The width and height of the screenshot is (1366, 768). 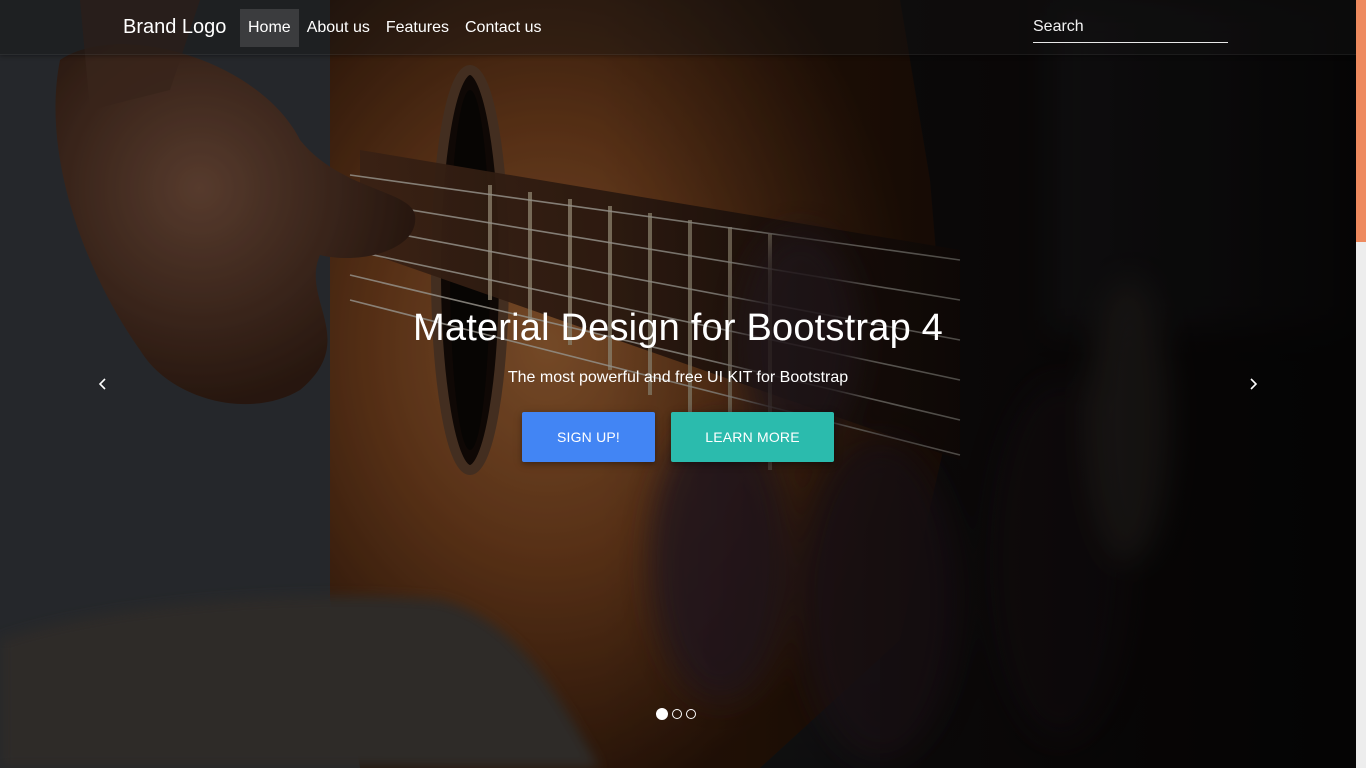 What do you see at coordinates (752, 437) in the screenshot?
I see `learn-more-button: LEARN MORE` at bounding box center [752, 437].